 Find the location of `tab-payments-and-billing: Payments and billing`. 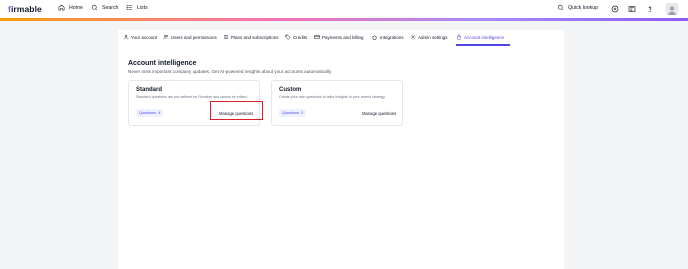

tab-payments-and-billing: Payments and billing is located at coordinates (339, 37).